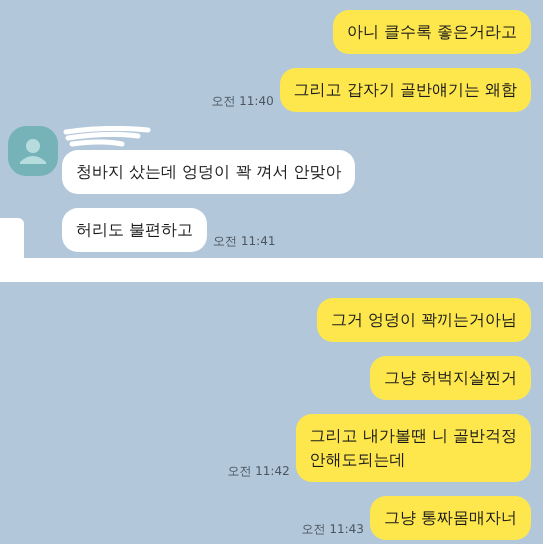 This screenshot has height=544, width=543. I want to click on message-time: 오전 11:40, so click(242, 101).